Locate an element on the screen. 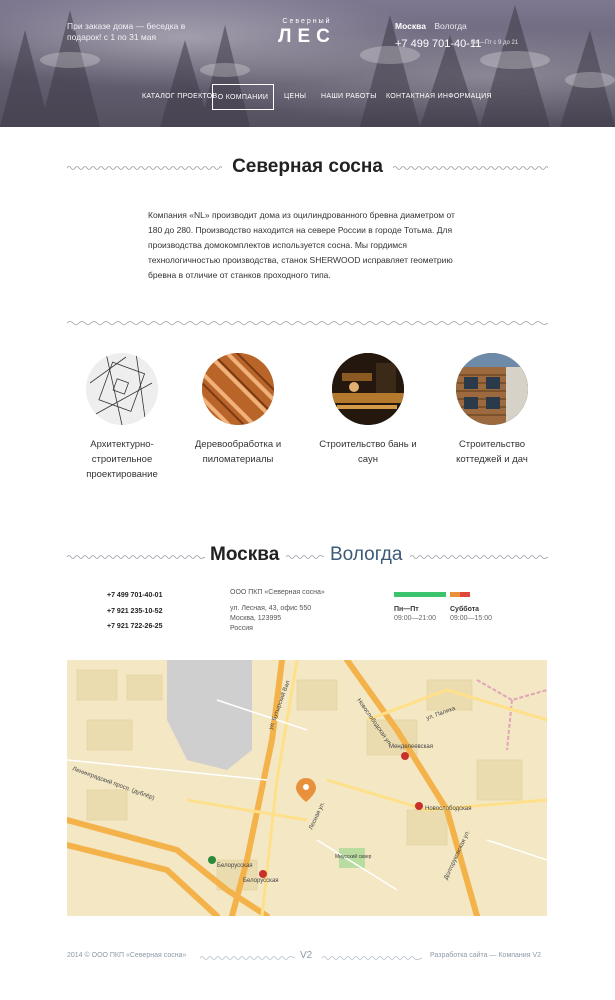 The width and height of the screenshot is (615, 1000). phone-link: +7 921 722-26-25 is located at coordinates (134, 627).